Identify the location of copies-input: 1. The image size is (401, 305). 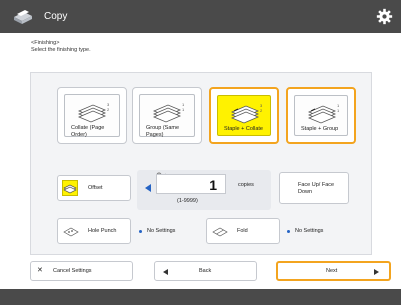
(191, 184).